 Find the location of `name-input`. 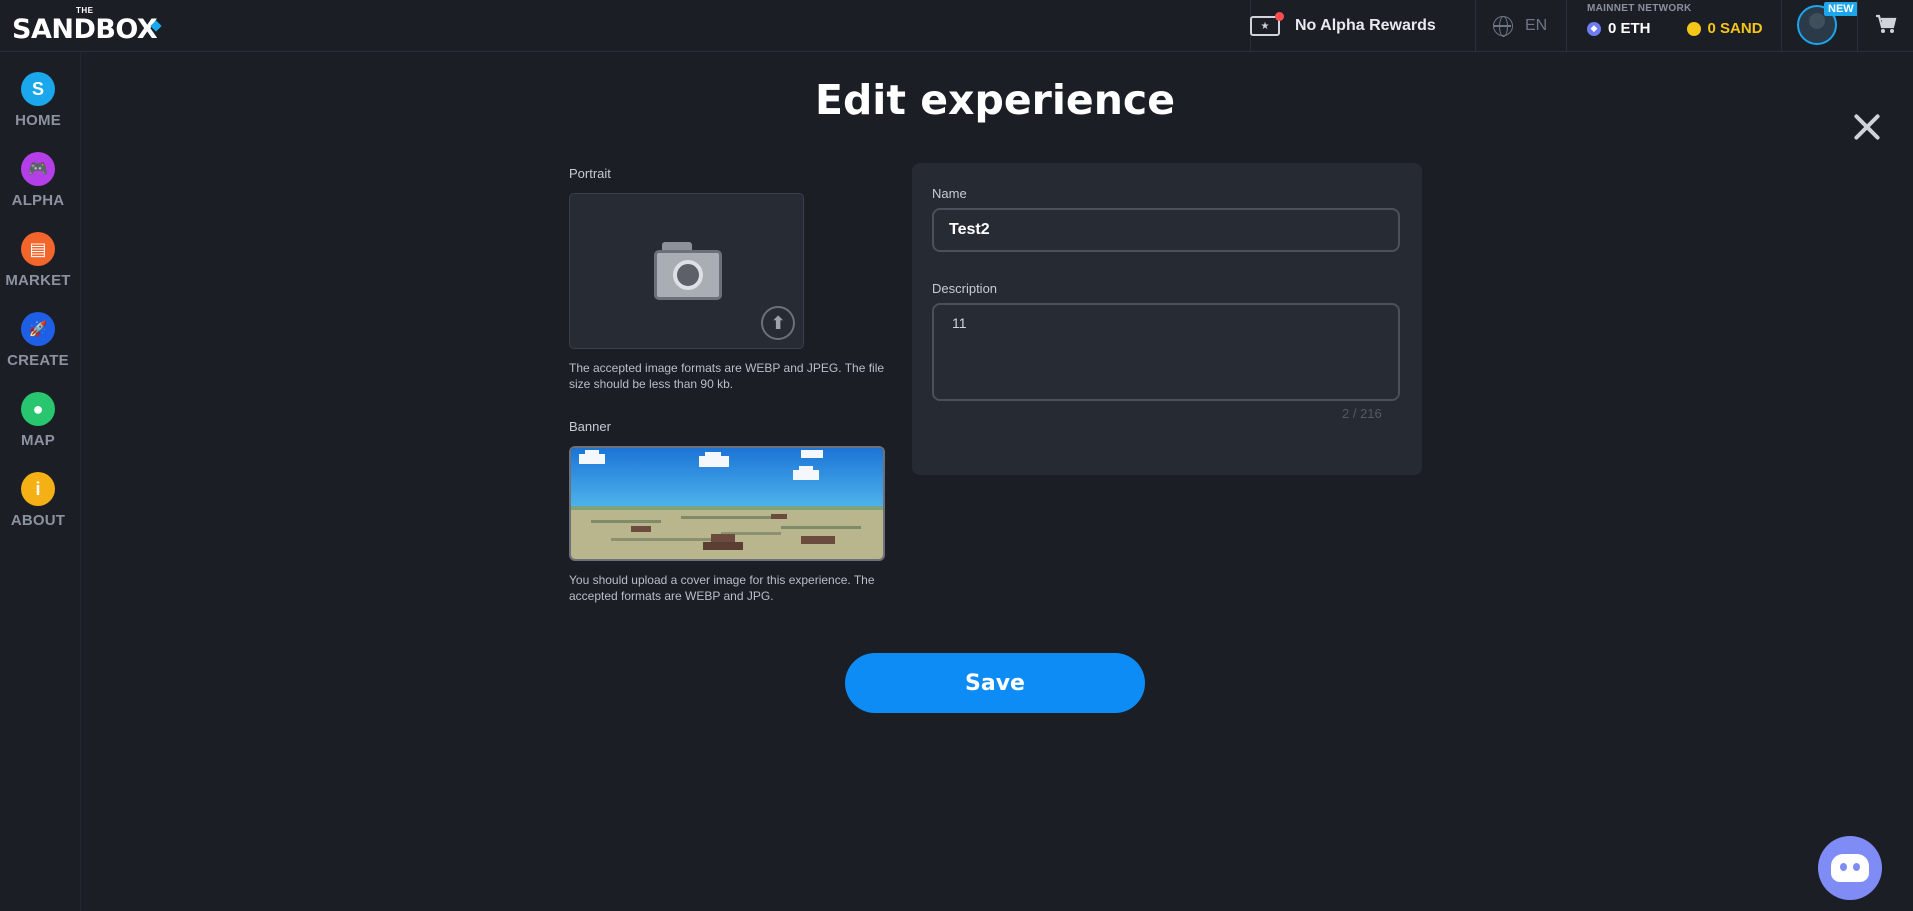

name-input is located at coordinates (1166, 230).